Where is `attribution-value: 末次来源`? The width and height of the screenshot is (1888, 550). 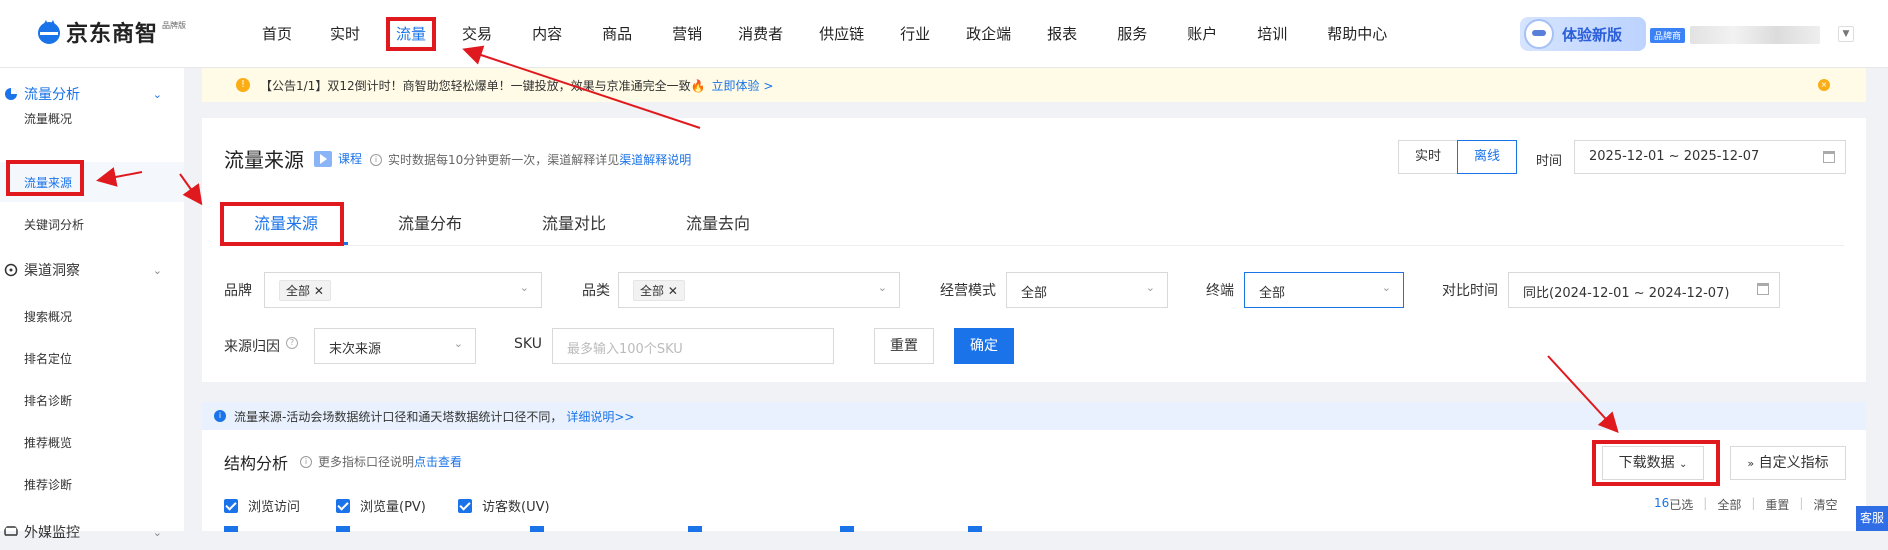
attribution-value: 末次来源 is located at coordinates (355, 349).